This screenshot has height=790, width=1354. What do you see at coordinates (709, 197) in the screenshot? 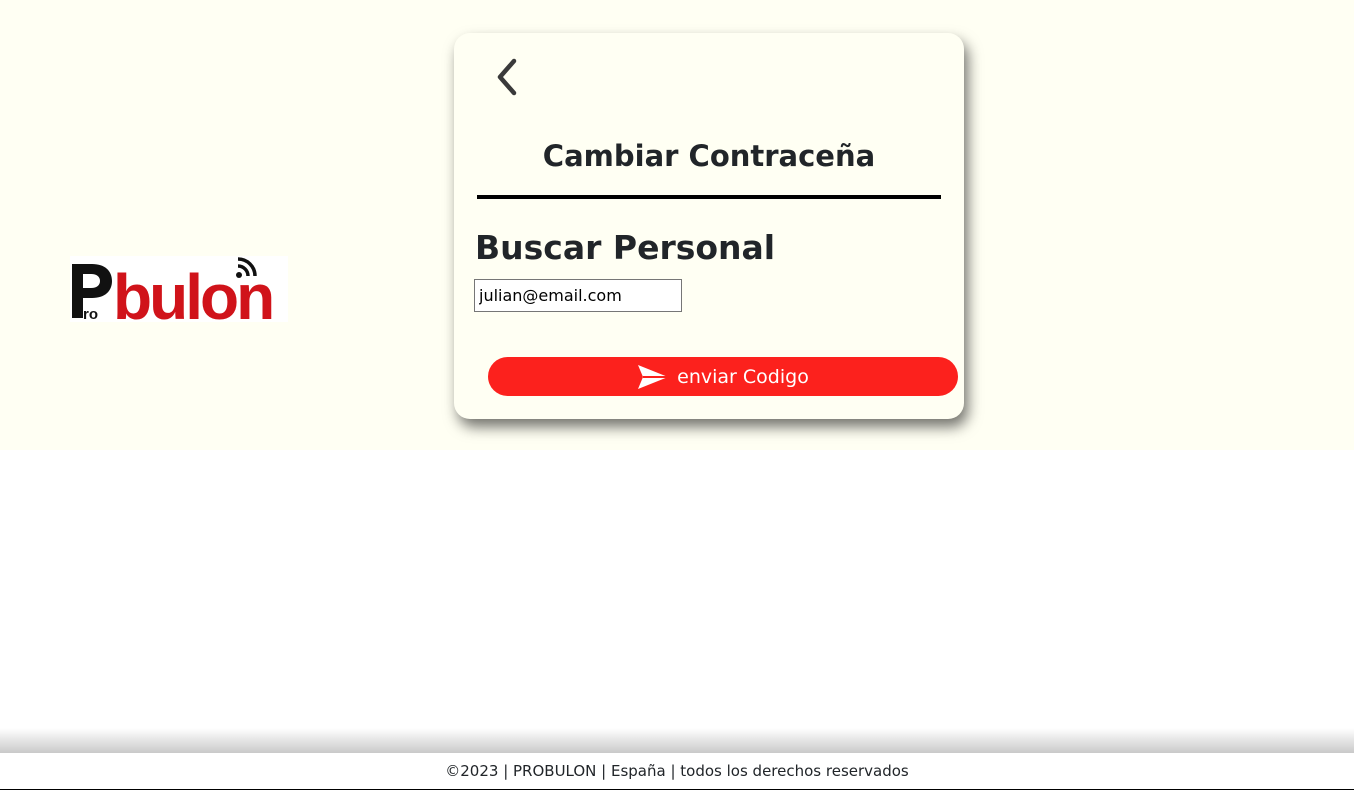
I see `title-divider` at bounding box center [709, 197].